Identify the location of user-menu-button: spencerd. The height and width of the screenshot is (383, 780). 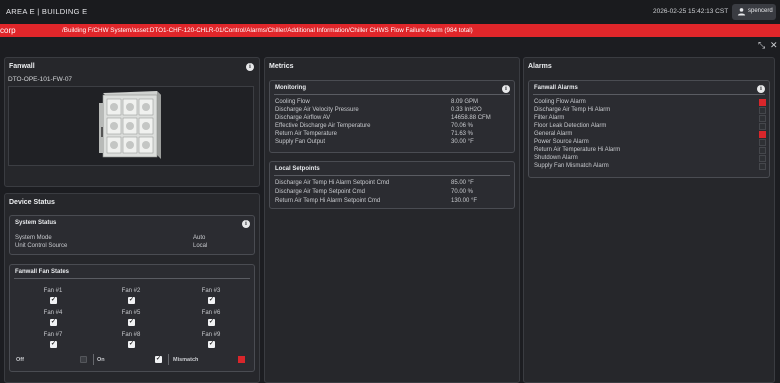
(754, 12).